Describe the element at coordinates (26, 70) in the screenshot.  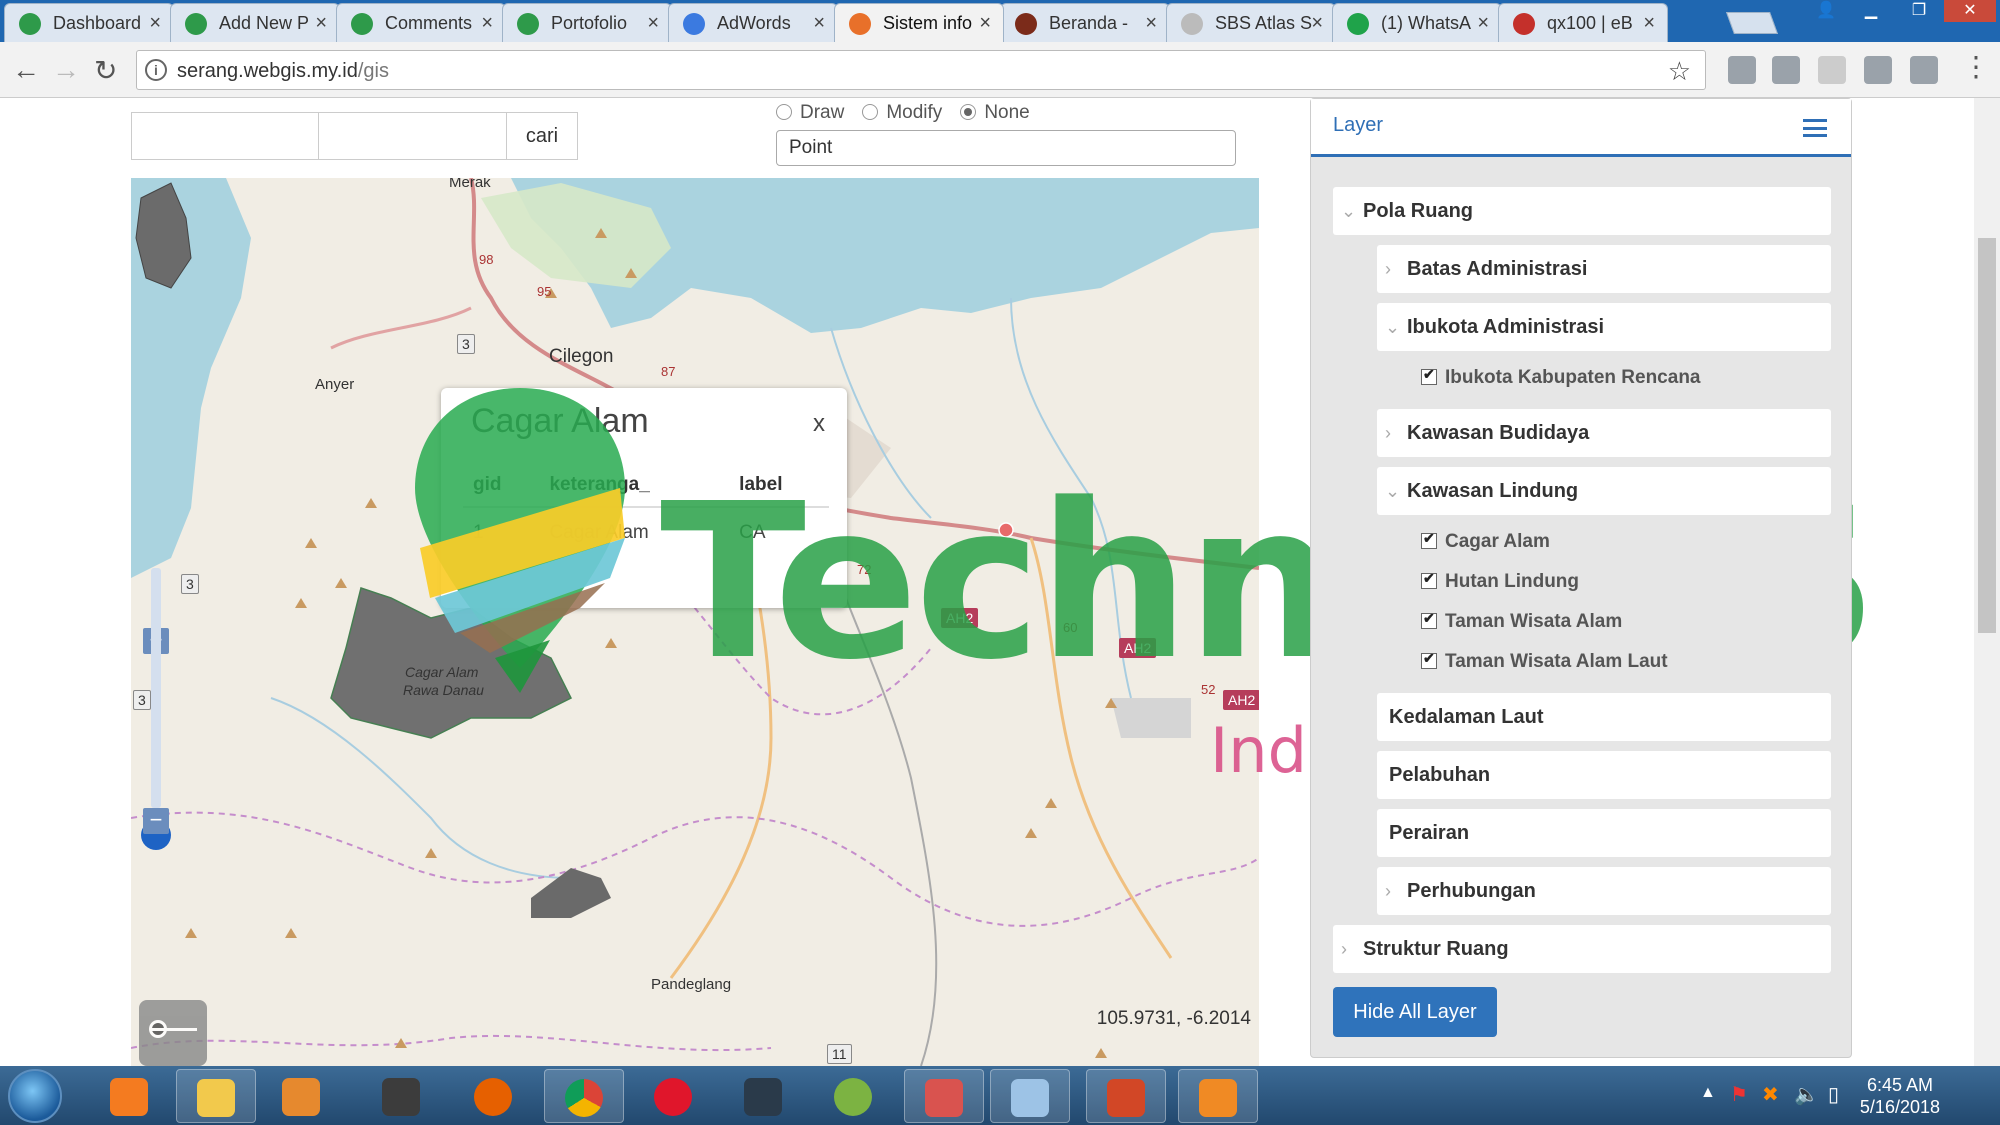
I see `back-arrow-icon: ←` at that location.